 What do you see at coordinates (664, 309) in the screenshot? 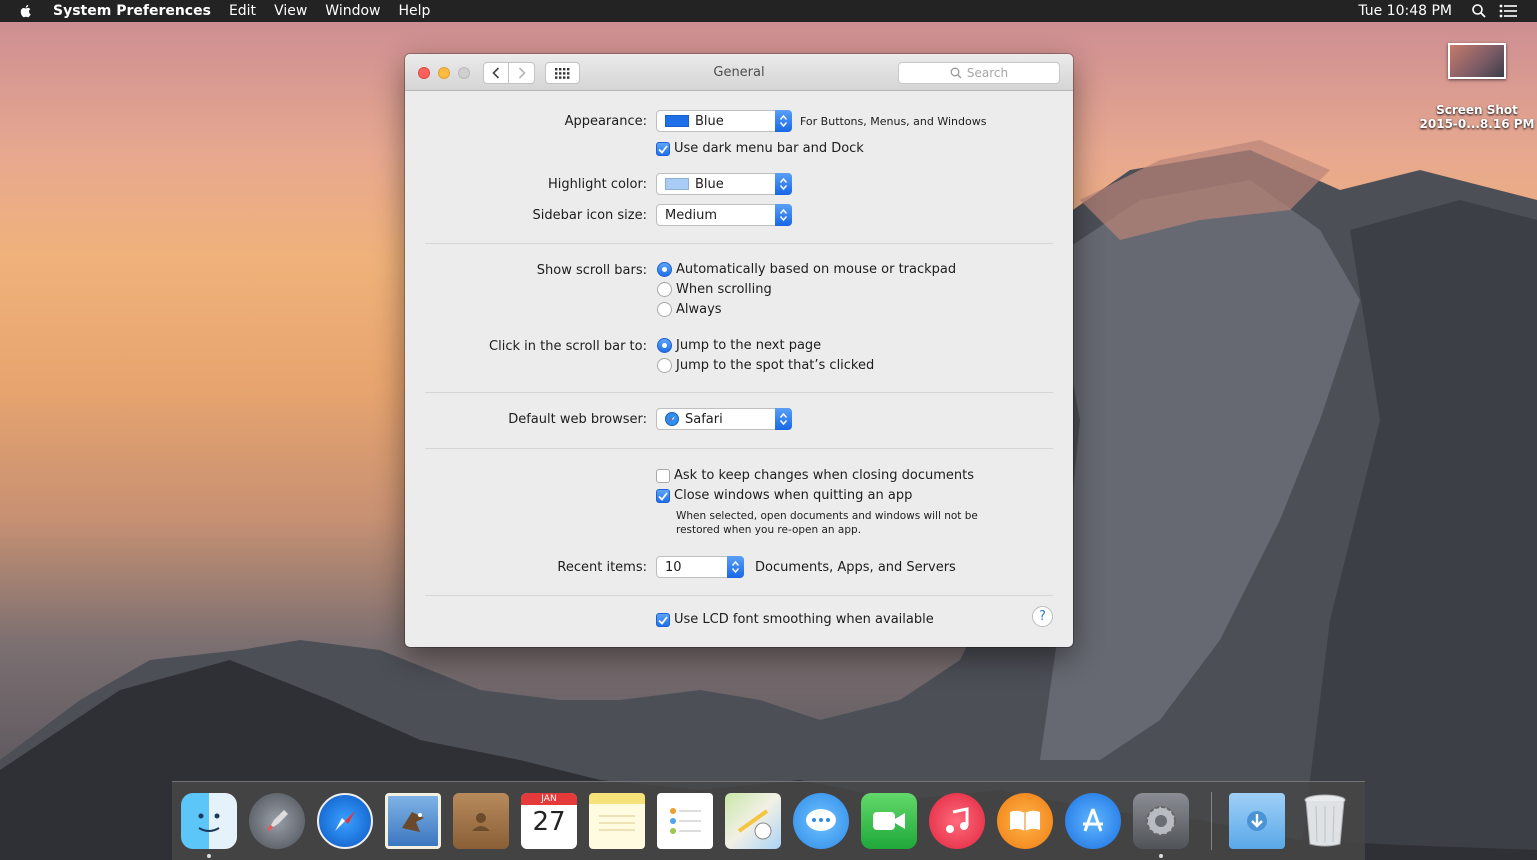
I see `scroll-always-radio` at bounding box center [664, 309].